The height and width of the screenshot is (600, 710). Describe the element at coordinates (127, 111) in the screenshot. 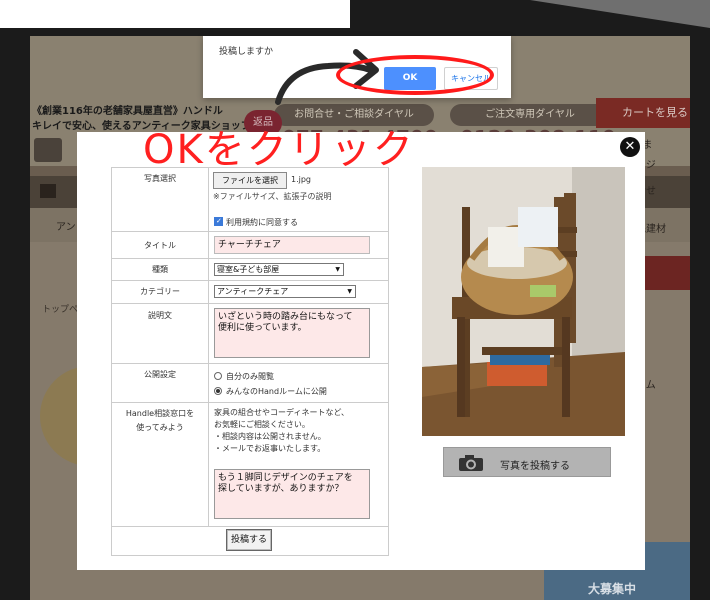

I see `site-tagline-line-1: 《創業116年の老舗家具屋直営》ハンドル` at that location.